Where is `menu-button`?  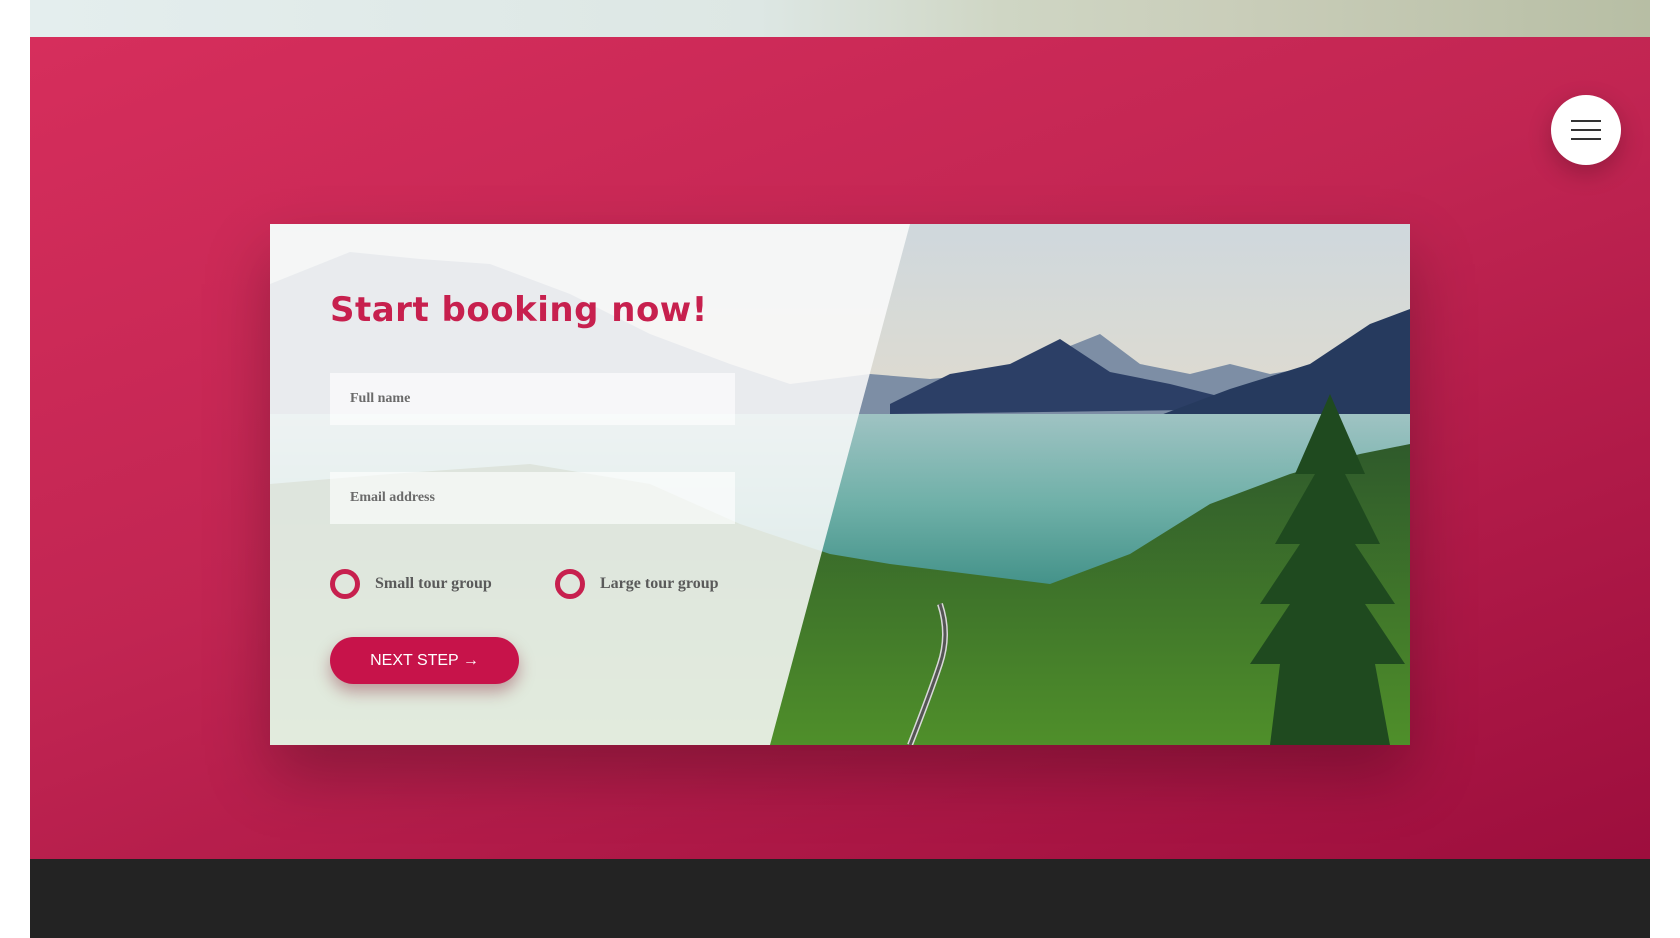 menu-button is located at coordinates (1586, 130).